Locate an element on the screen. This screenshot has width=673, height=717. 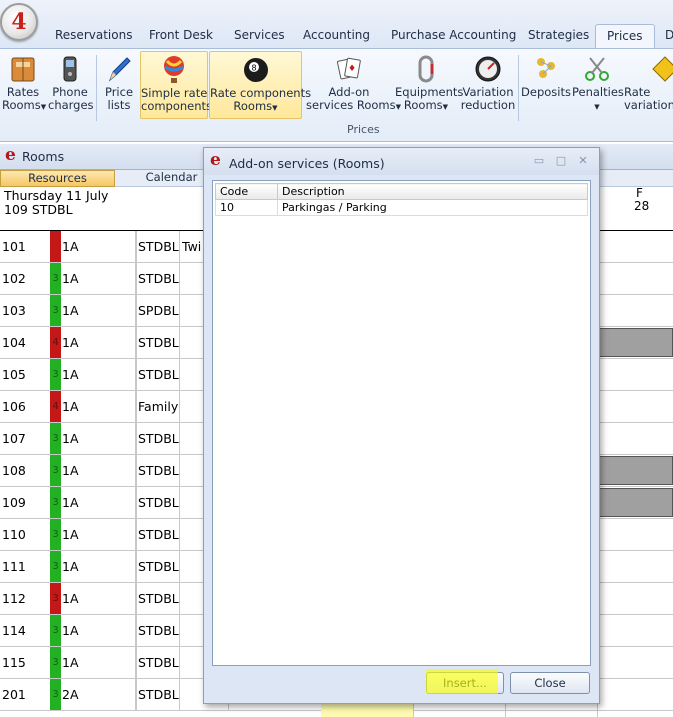
close-icon: ✕ is located at coordinates (583, 161).